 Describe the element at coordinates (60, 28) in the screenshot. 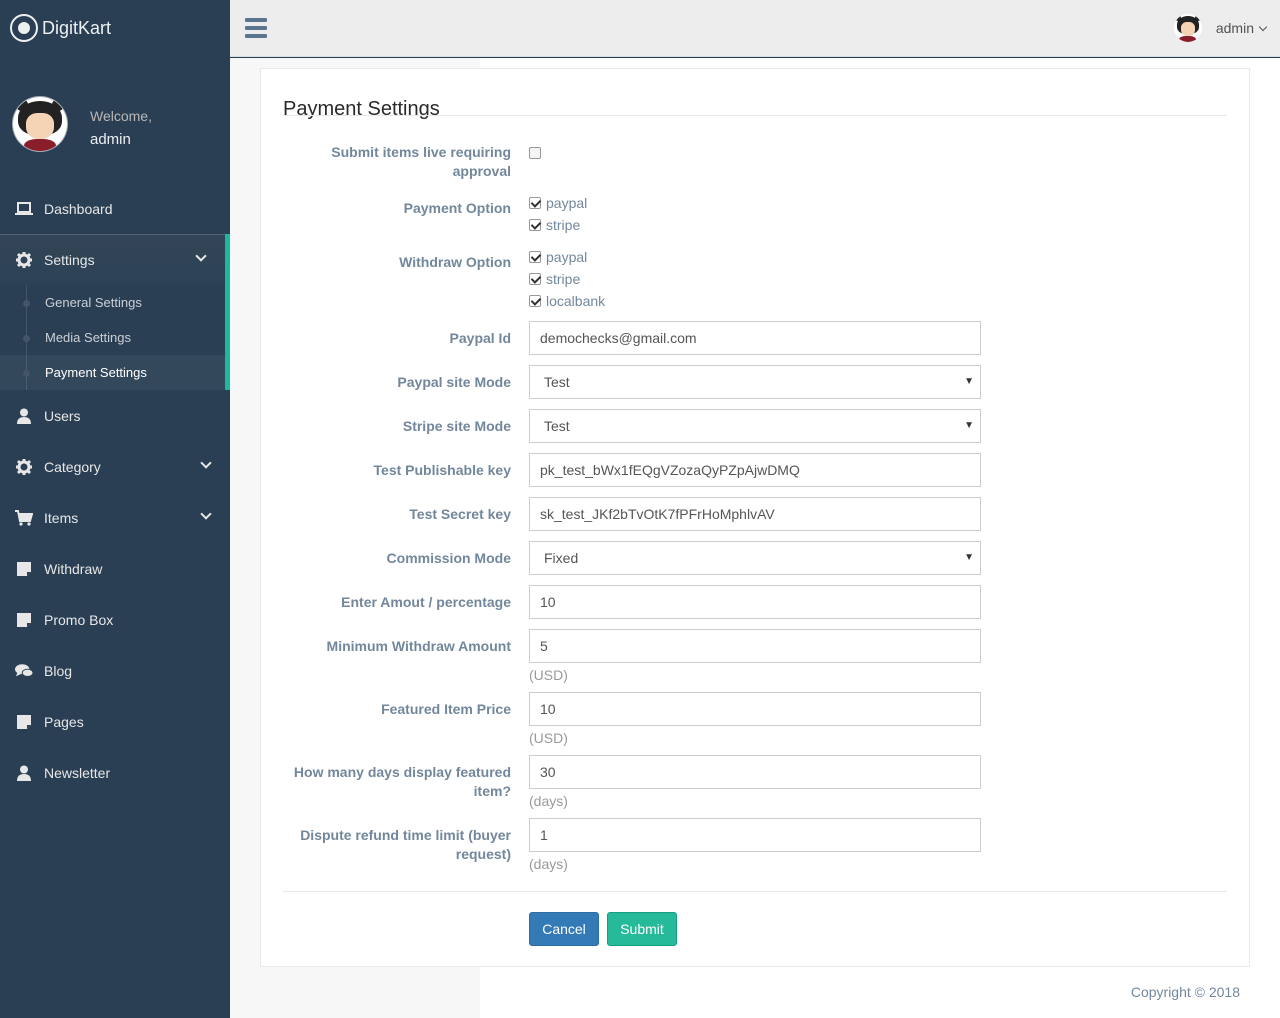

I see `brand: DigitKart` at that location.